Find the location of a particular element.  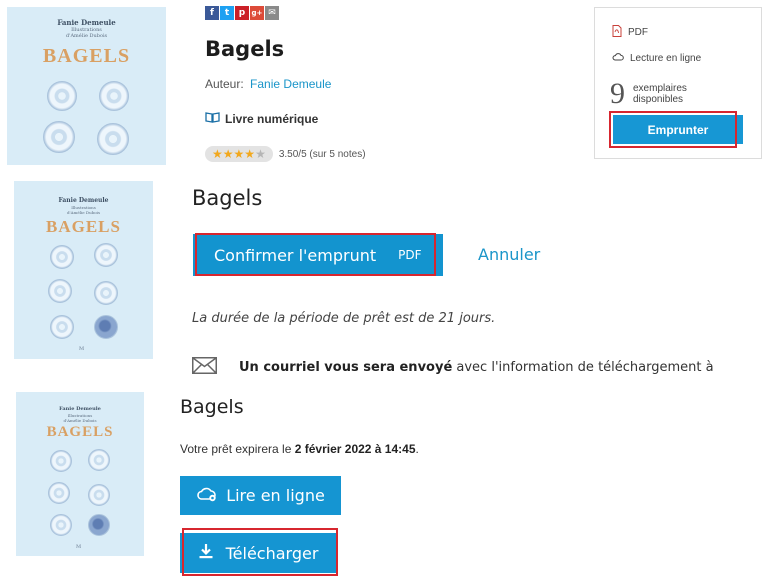

author-link: Fanie Demeule is located at coordinates (290, 84).